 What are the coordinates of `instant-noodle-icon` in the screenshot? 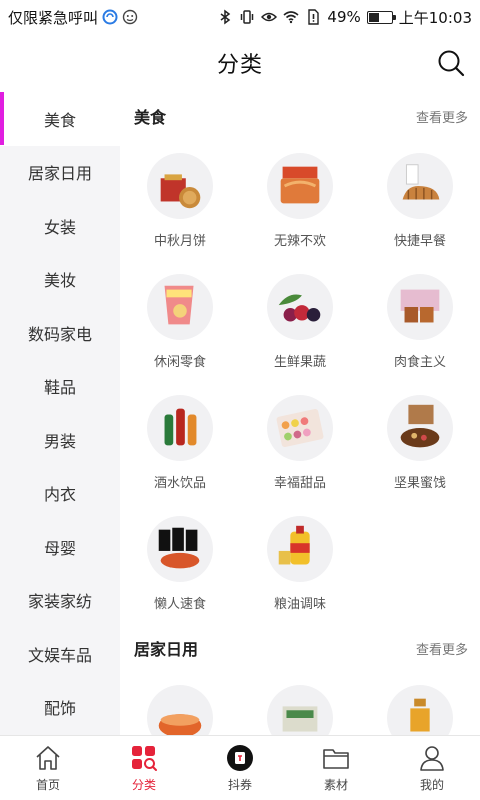 It's located at (180, 549).